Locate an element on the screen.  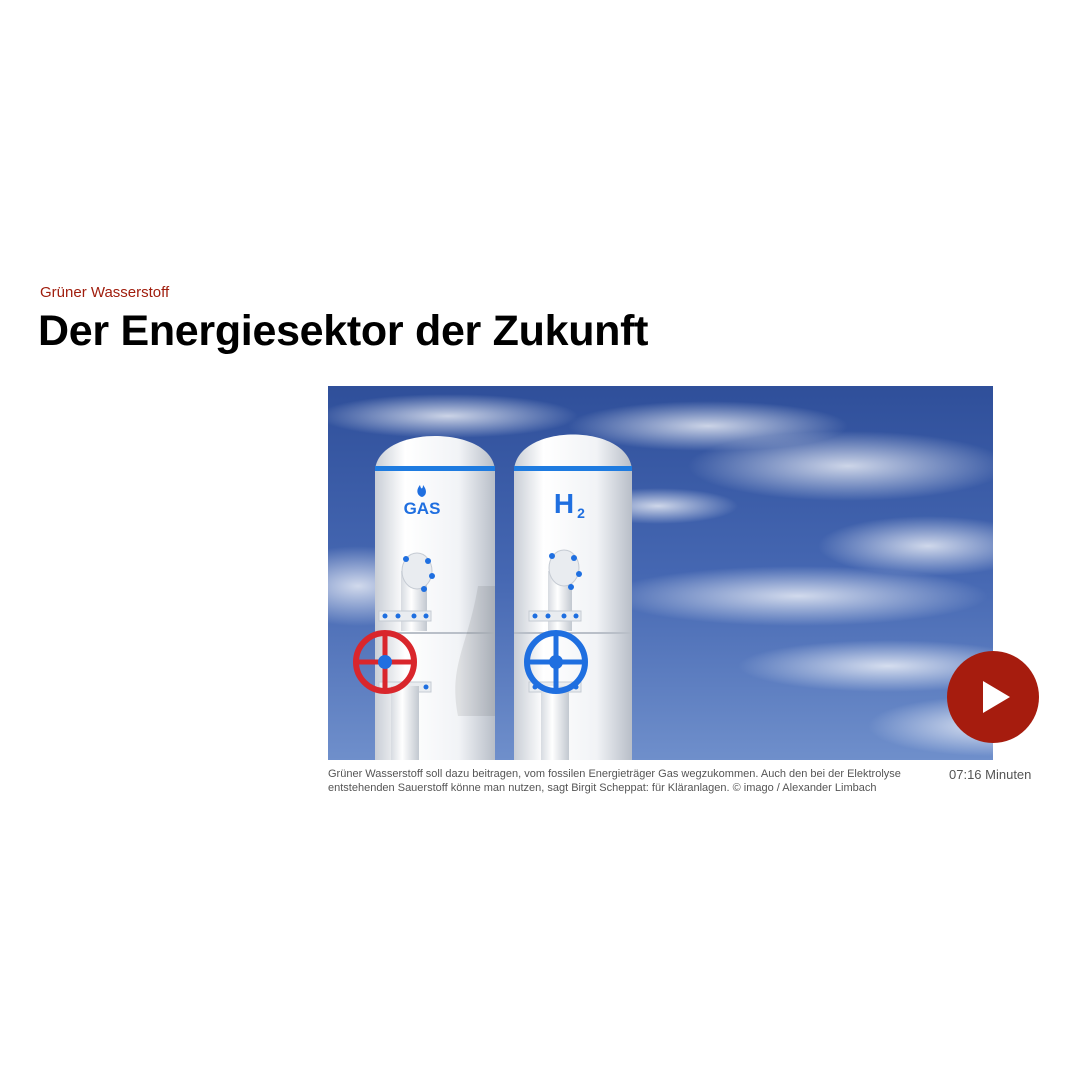
play-icon is located at coordinates (996, 697).